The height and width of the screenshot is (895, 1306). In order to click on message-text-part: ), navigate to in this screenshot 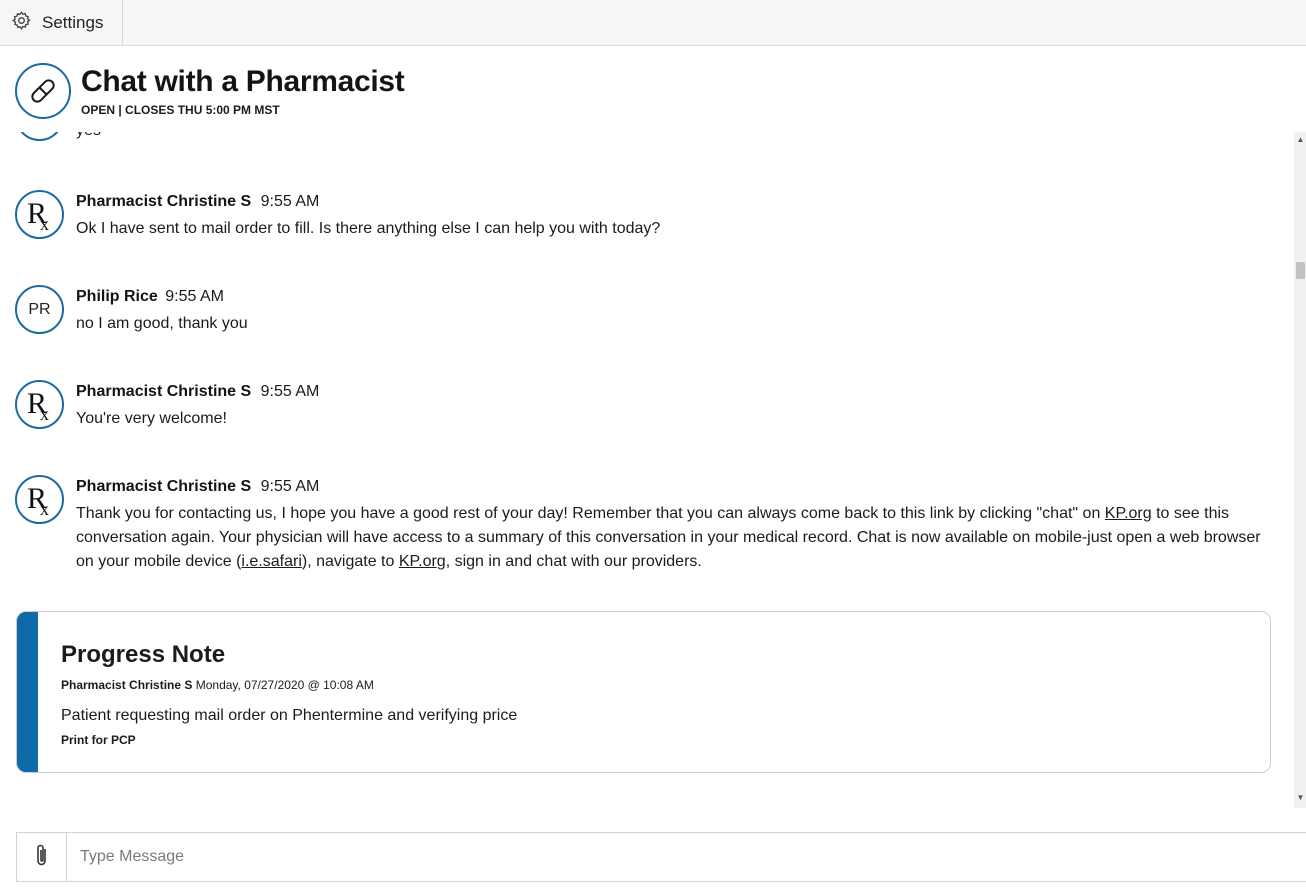, I will do `click(350, 561)`.